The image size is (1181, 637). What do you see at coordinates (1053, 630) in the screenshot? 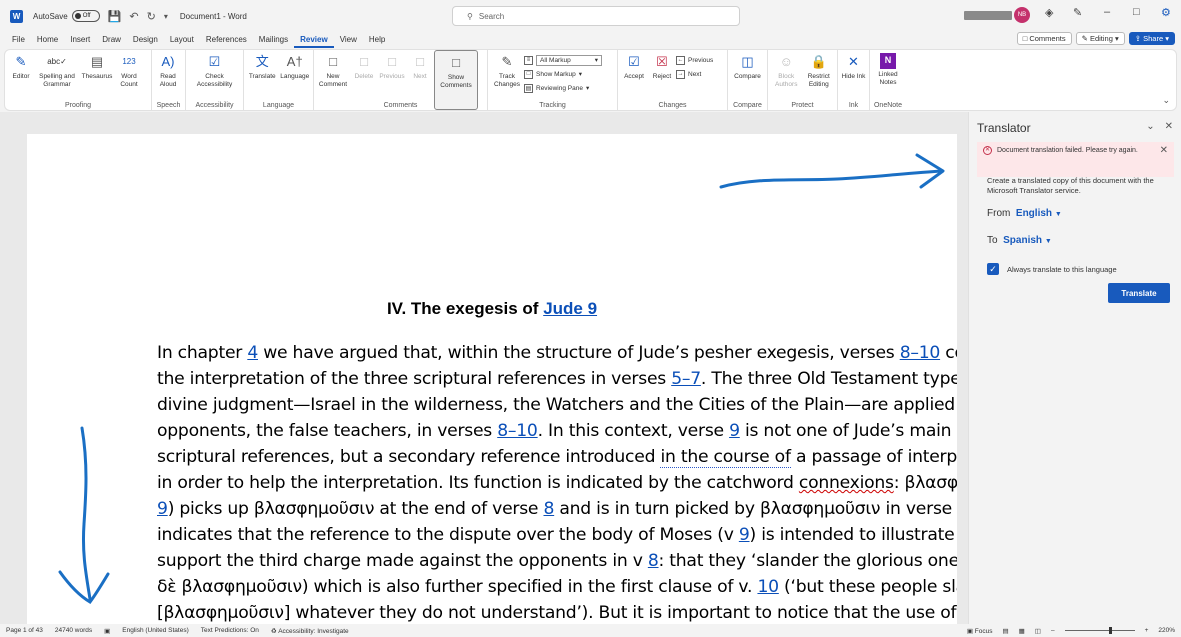
I see `zoom-out-icon: –` at bounding box center [1053, 630].